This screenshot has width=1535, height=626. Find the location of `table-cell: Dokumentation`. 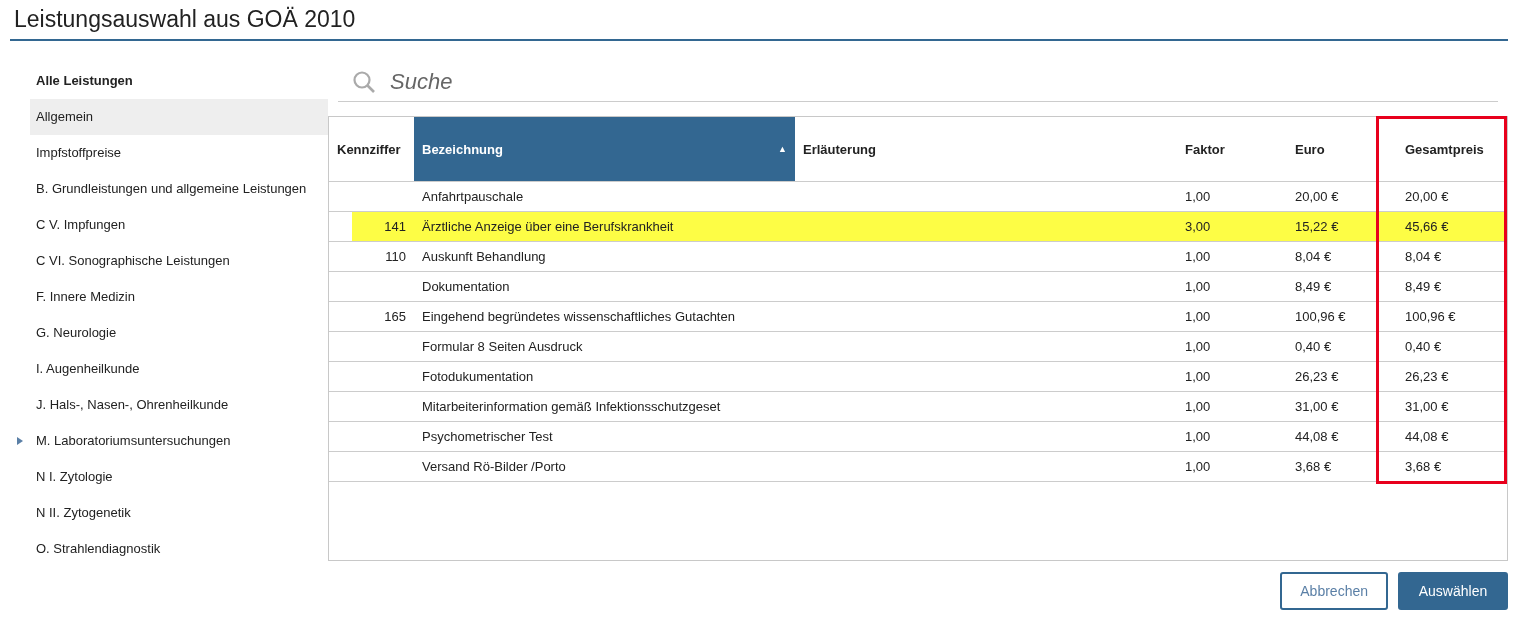

table-cell: Dokumentation is located at coordinates (466, 286).